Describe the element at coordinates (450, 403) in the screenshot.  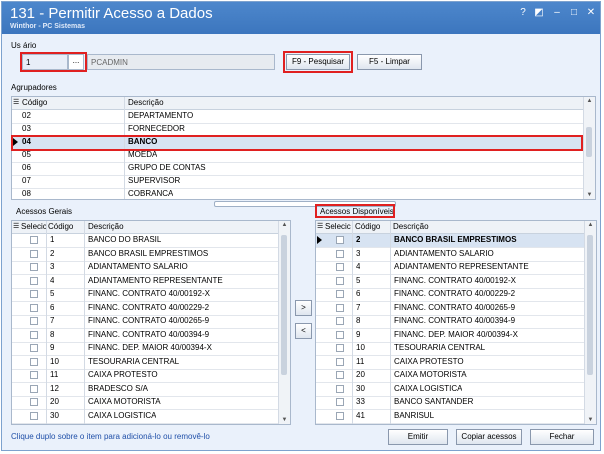
I see `available-access-row: 33 BANCO SANTANDER` at that location.